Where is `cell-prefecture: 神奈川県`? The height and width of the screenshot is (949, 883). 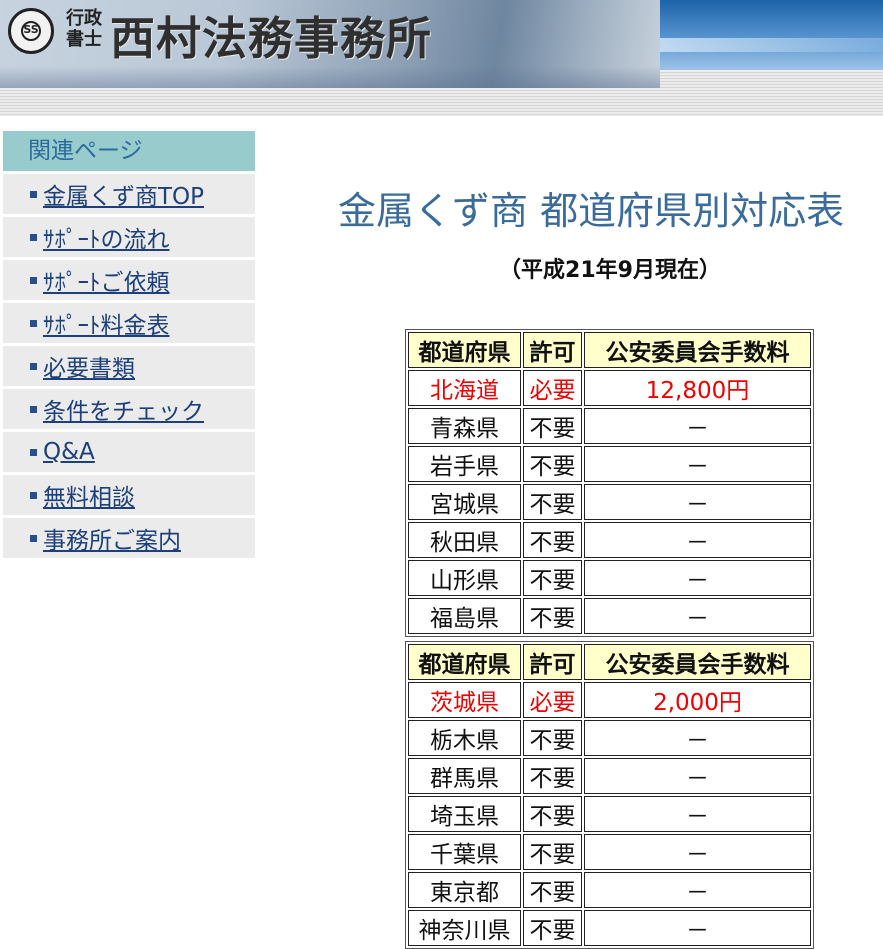 cell-prefecture: 神奈川県 is located at coordinates (464, 928).